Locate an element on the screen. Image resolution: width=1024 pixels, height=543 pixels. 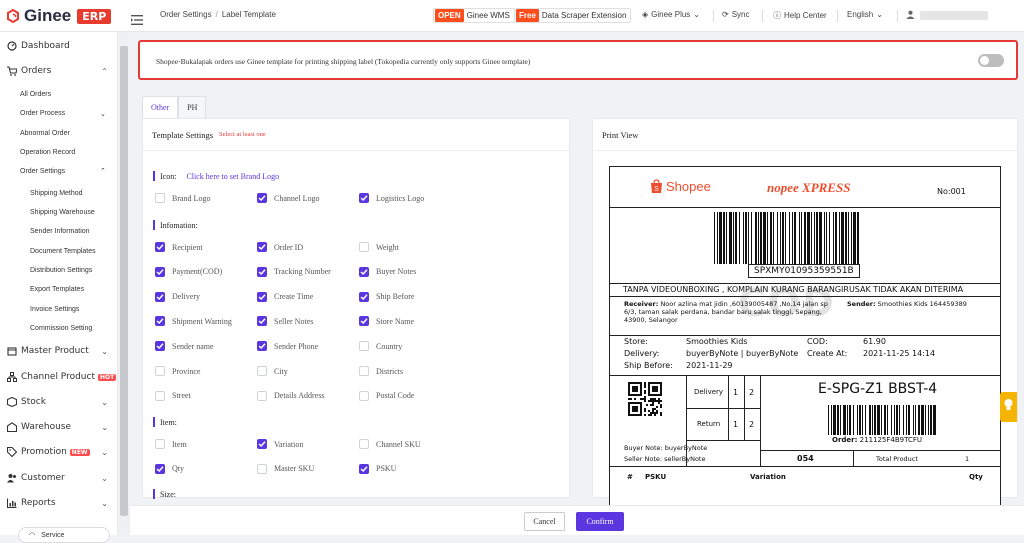
sidebar-item-distribution-settings: Distribution Settings is located at coordinates (61, 270).